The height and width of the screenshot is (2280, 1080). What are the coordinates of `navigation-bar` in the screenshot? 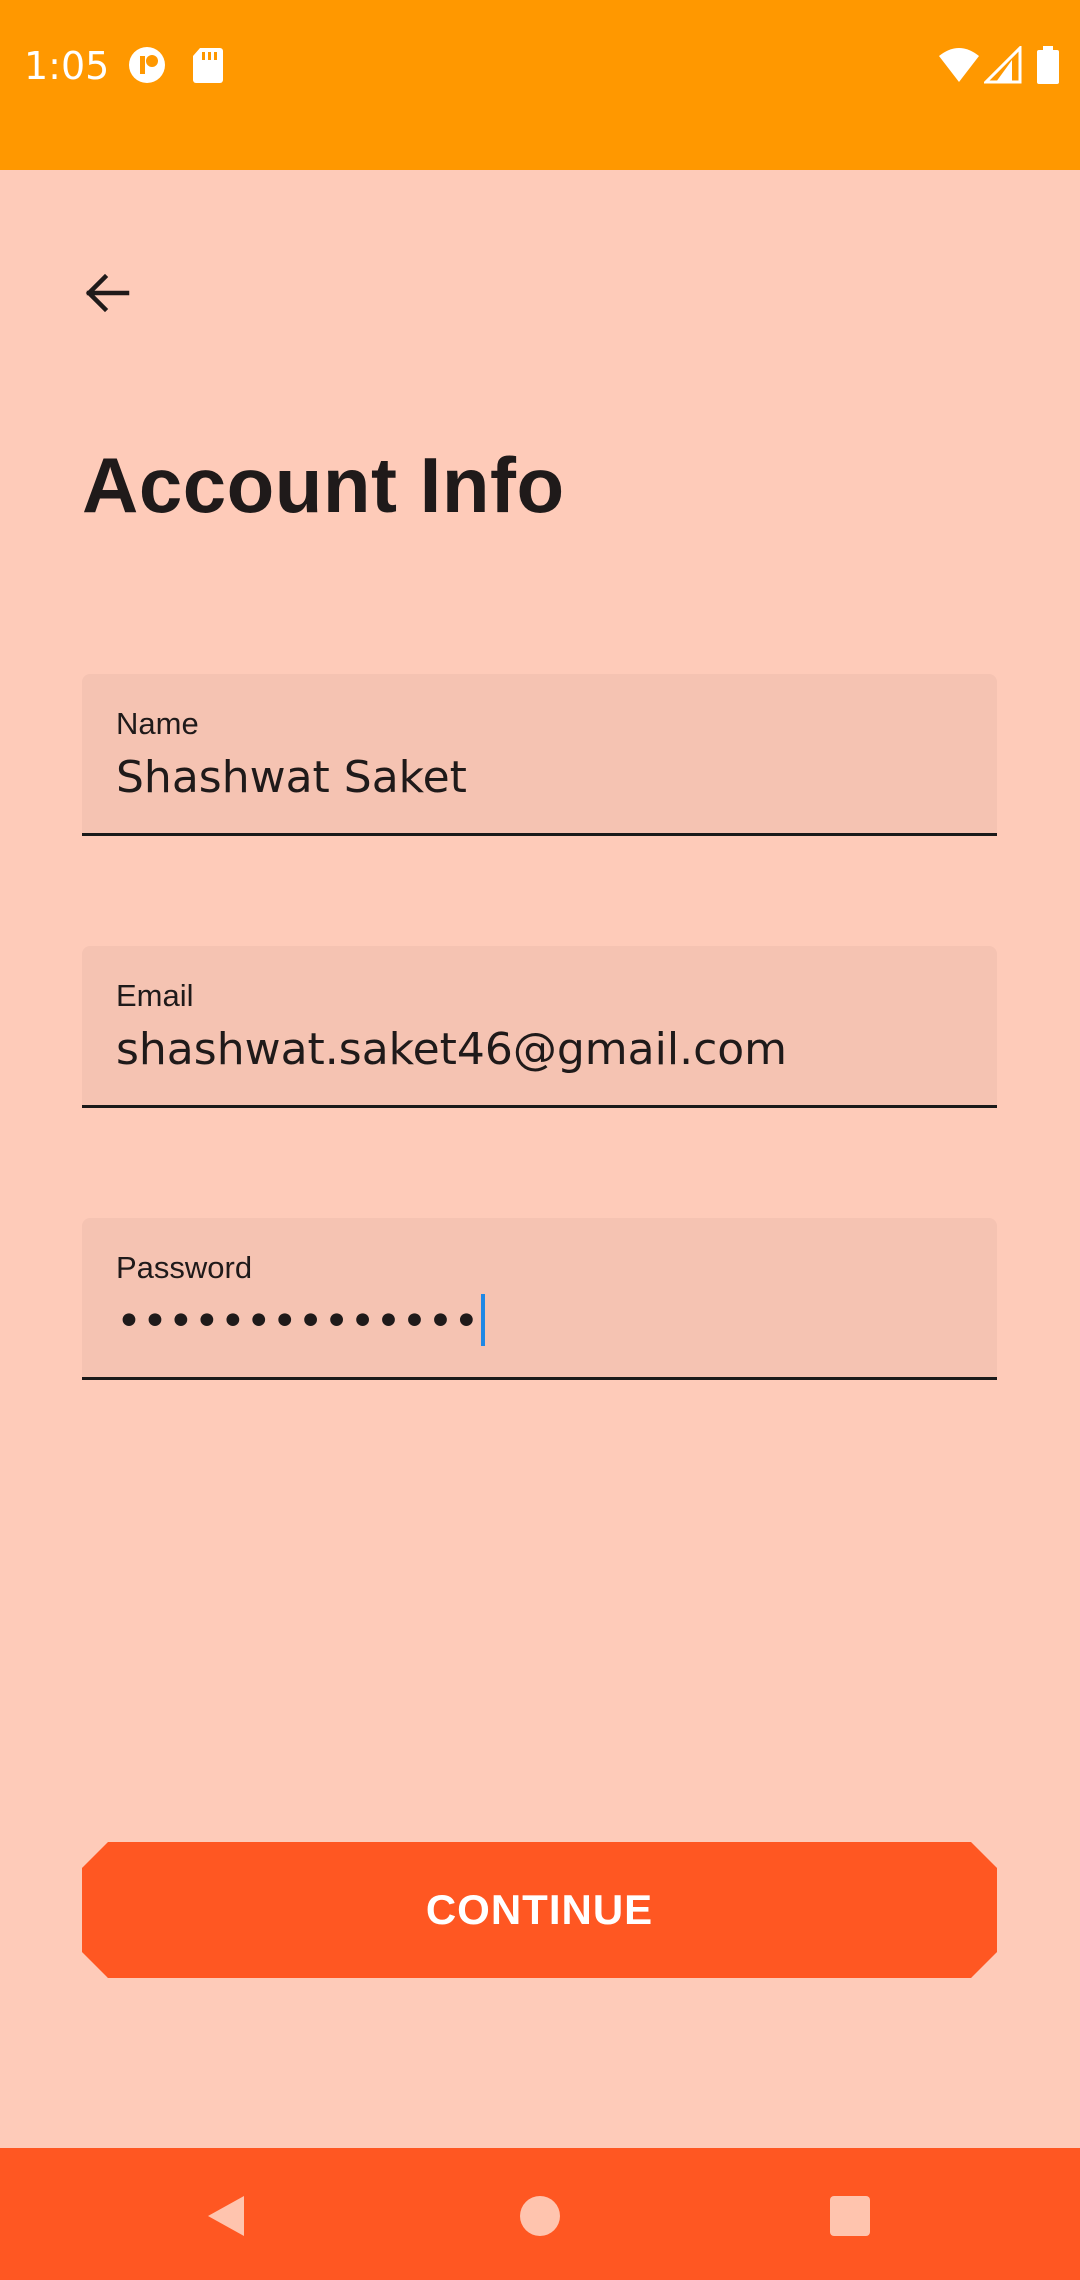 It's located at (540, 2214).